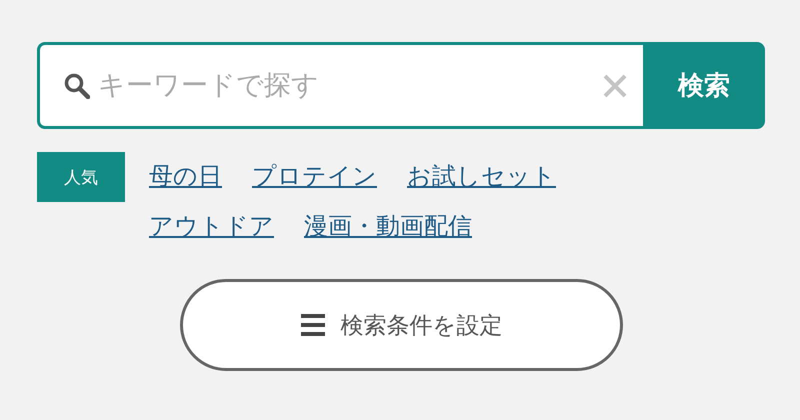 This screenshot has width=800, height=420. Describe the element at coordinates (77, 85) in the screenshot. I see `search-icon` at that location.